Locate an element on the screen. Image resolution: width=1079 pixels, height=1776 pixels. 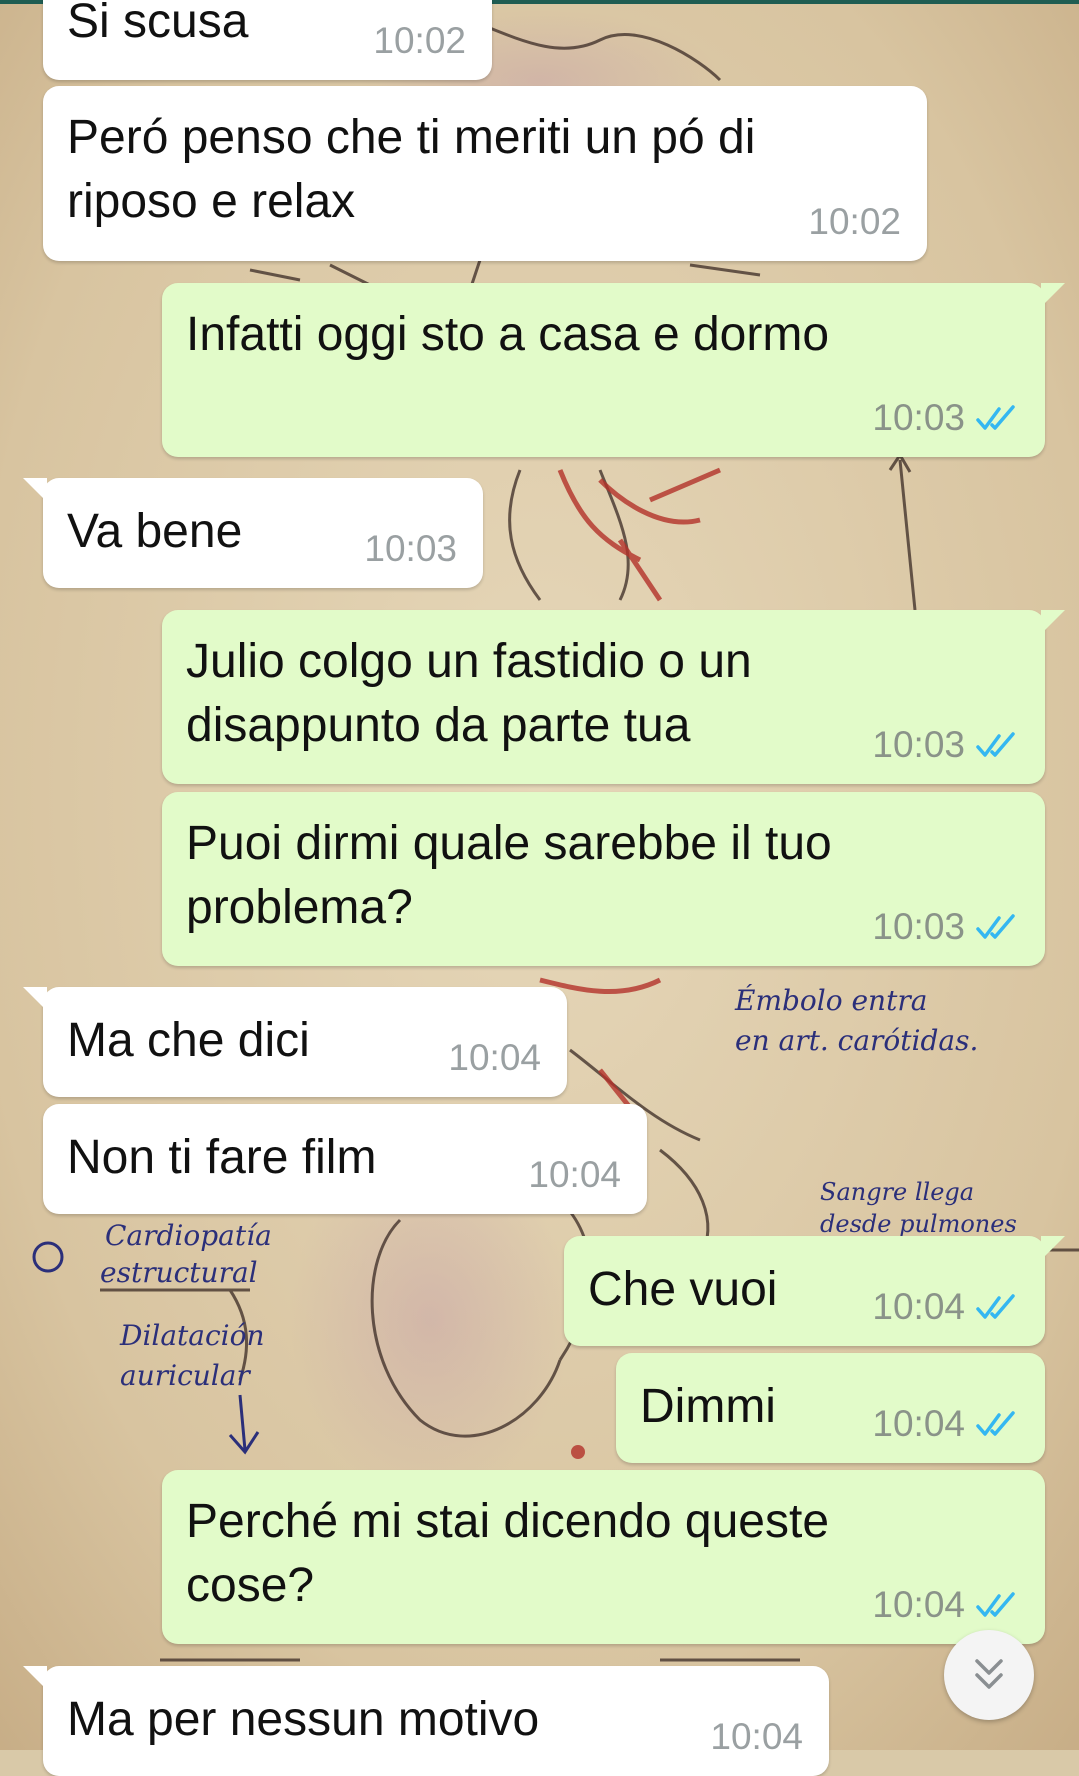
double-chevron-down-icon is located at coordinates (989, 1674).